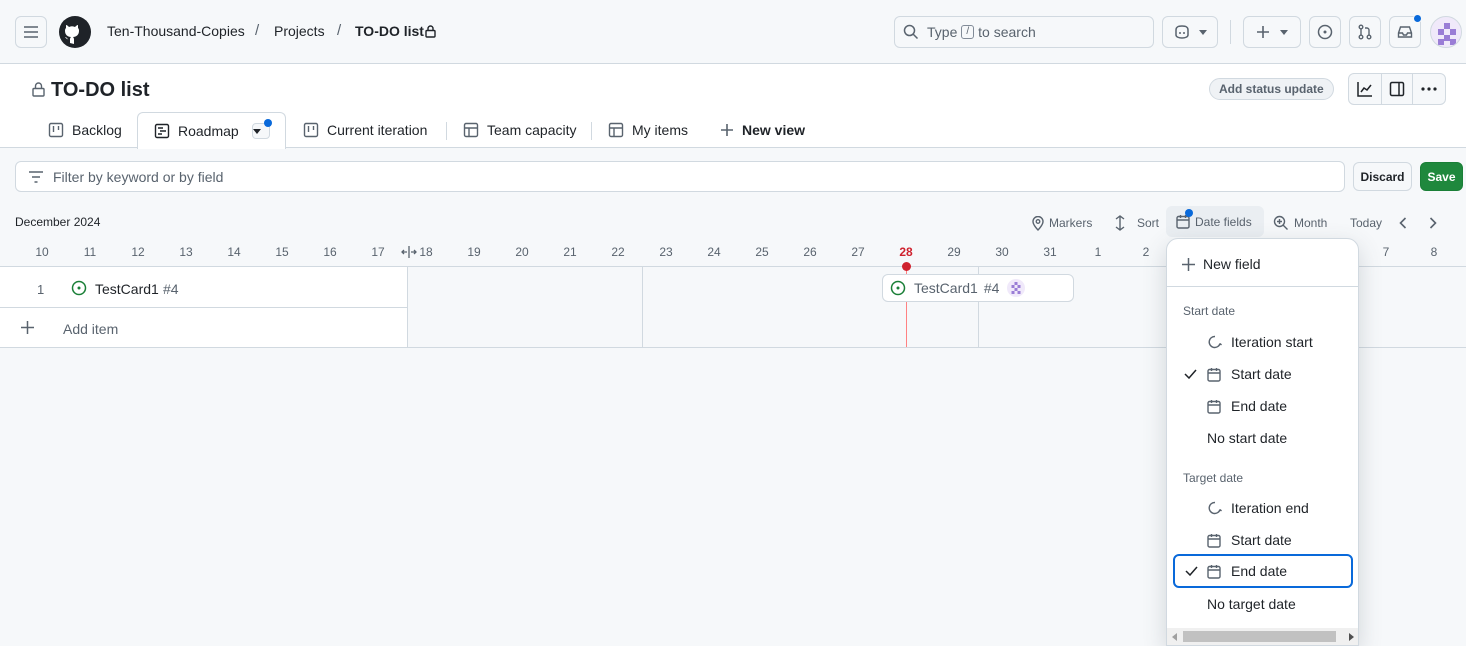 This screenshot has height=646, width=1466. I want to click on tab-current-iteration: Current iteration, so click(365, 130).